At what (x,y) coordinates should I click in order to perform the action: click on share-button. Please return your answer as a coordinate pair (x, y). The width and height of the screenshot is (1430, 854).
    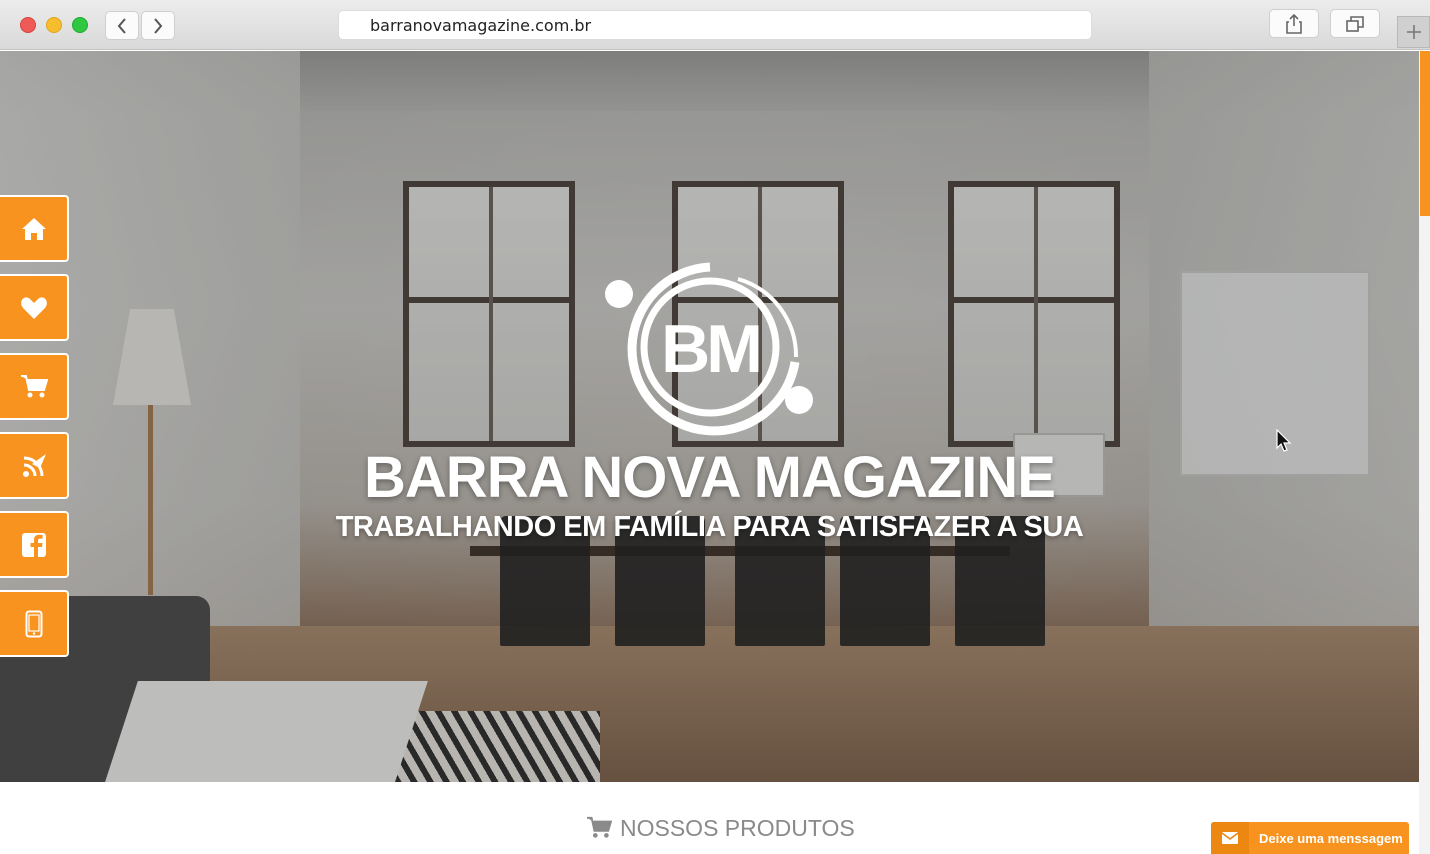
    Looking at the image, I should click on (1294, 23).